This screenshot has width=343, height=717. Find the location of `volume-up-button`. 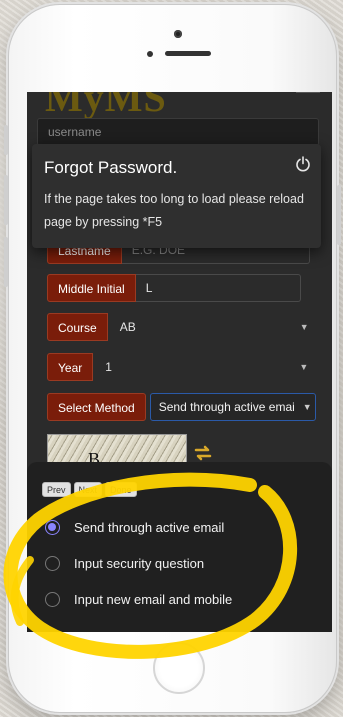

volume-up-button is located at coordinates (6, 200).